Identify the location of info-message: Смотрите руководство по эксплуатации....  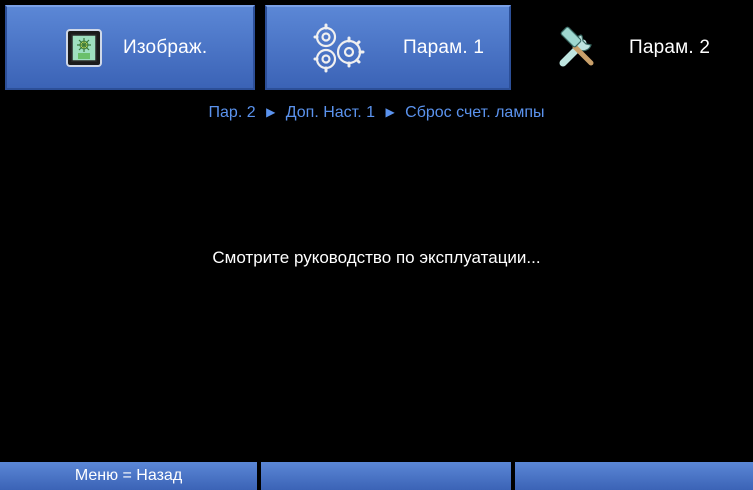
(376, 257).